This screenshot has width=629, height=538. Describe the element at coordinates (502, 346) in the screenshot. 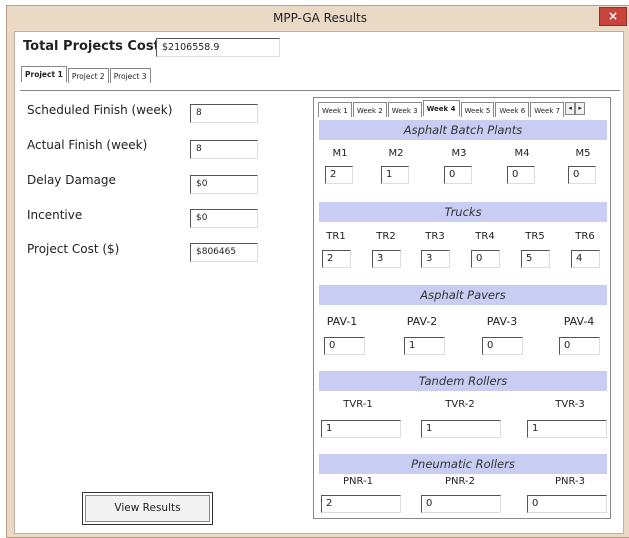

I see `paver-3-field: 0` at that location.